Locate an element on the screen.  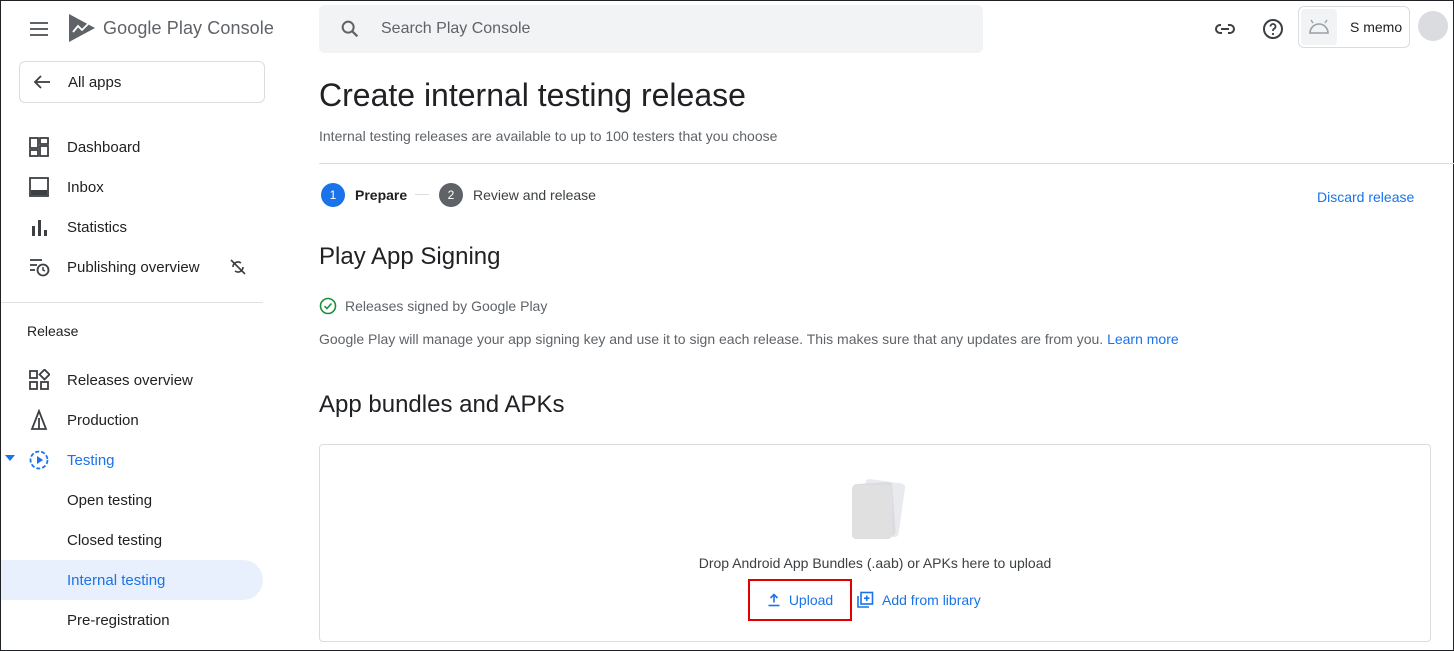
logo-text: Google Play Console is located at coordinates (189, 27).